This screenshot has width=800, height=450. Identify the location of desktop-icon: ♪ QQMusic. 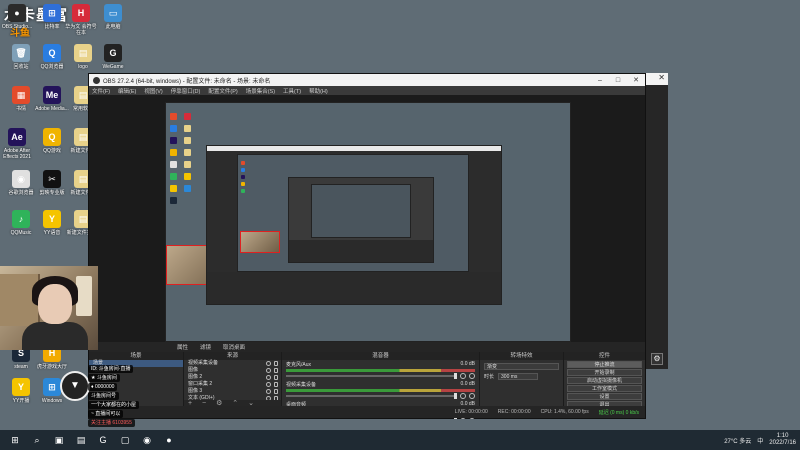
(21, 223).